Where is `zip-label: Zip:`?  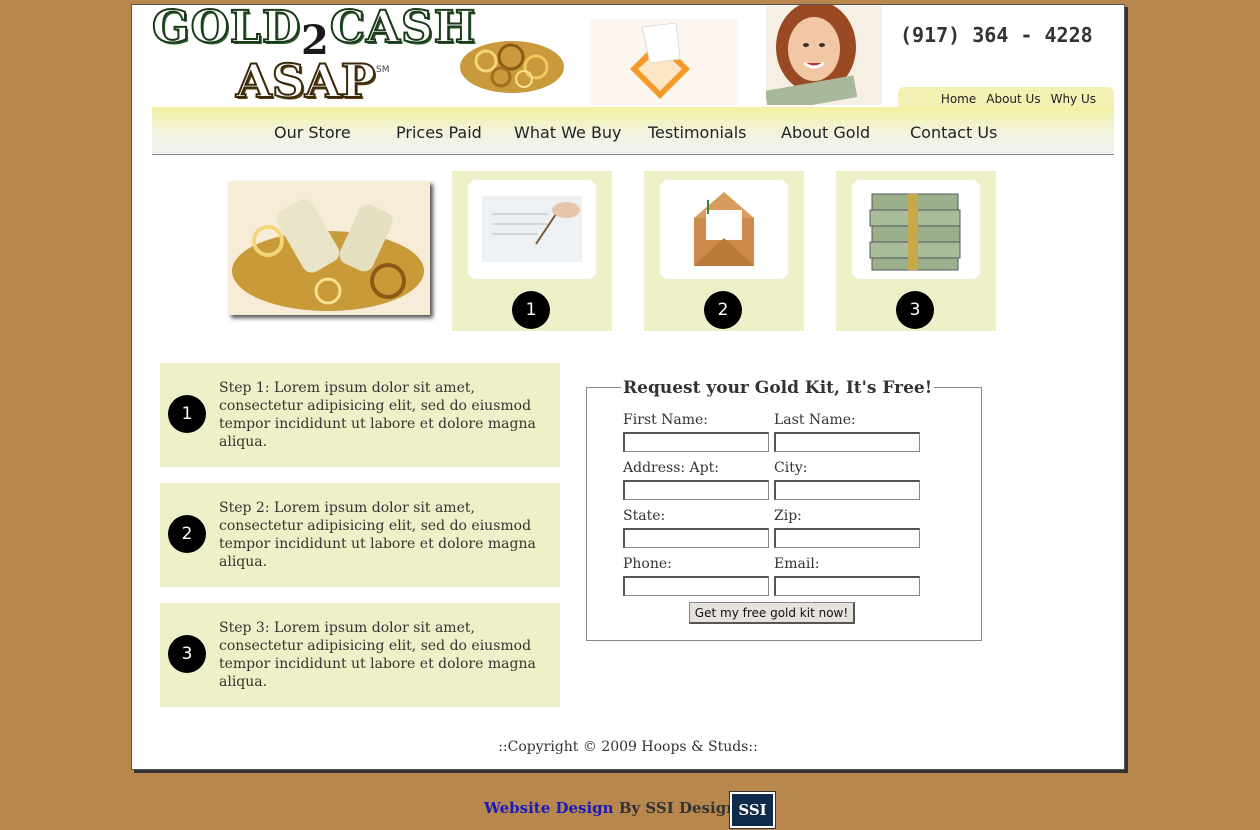
zip-label: Zip: is located at coordinates (788, 516).